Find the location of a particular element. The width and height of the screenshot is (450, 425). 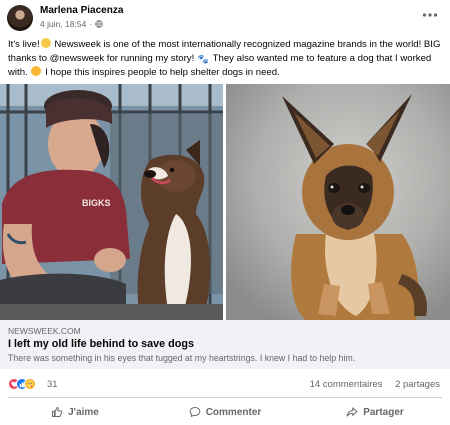

post-header: Marlena Piacenza 4 juin, 18:54 · is located at coordinates (225, 18).